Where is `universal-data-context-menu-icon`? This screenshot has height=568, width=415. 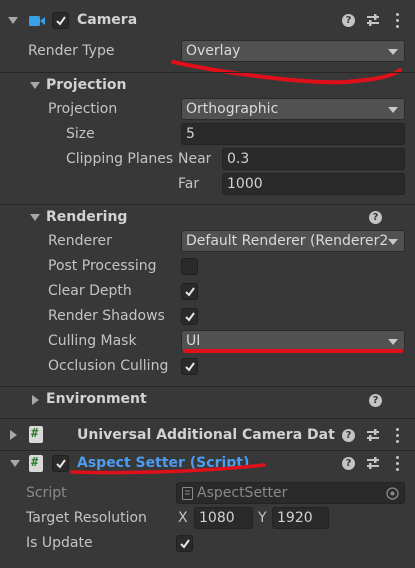 universal-data-context-menu-icon is located at coordinates (398, 437).